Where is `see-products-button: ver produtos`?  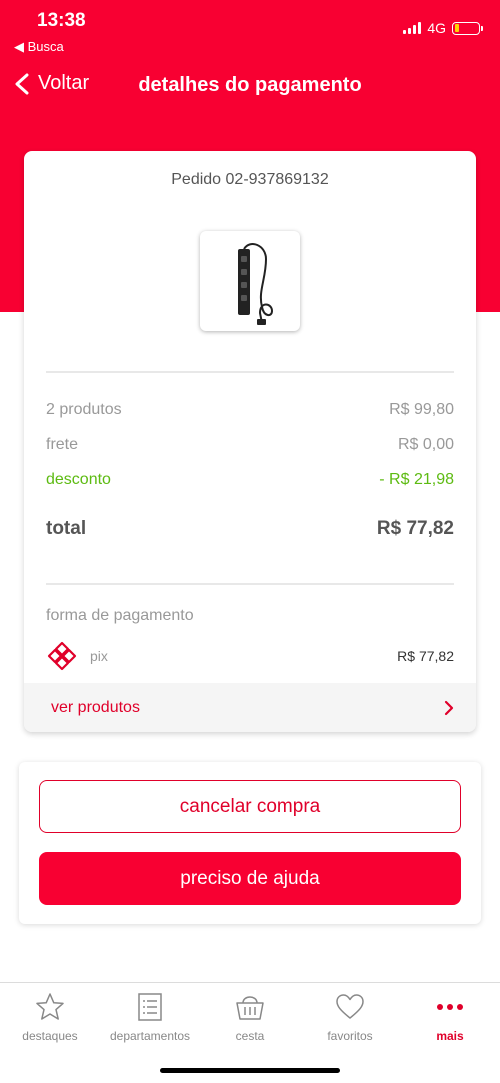
see-products-button: ver produtos is located at coordinates (250, 707).